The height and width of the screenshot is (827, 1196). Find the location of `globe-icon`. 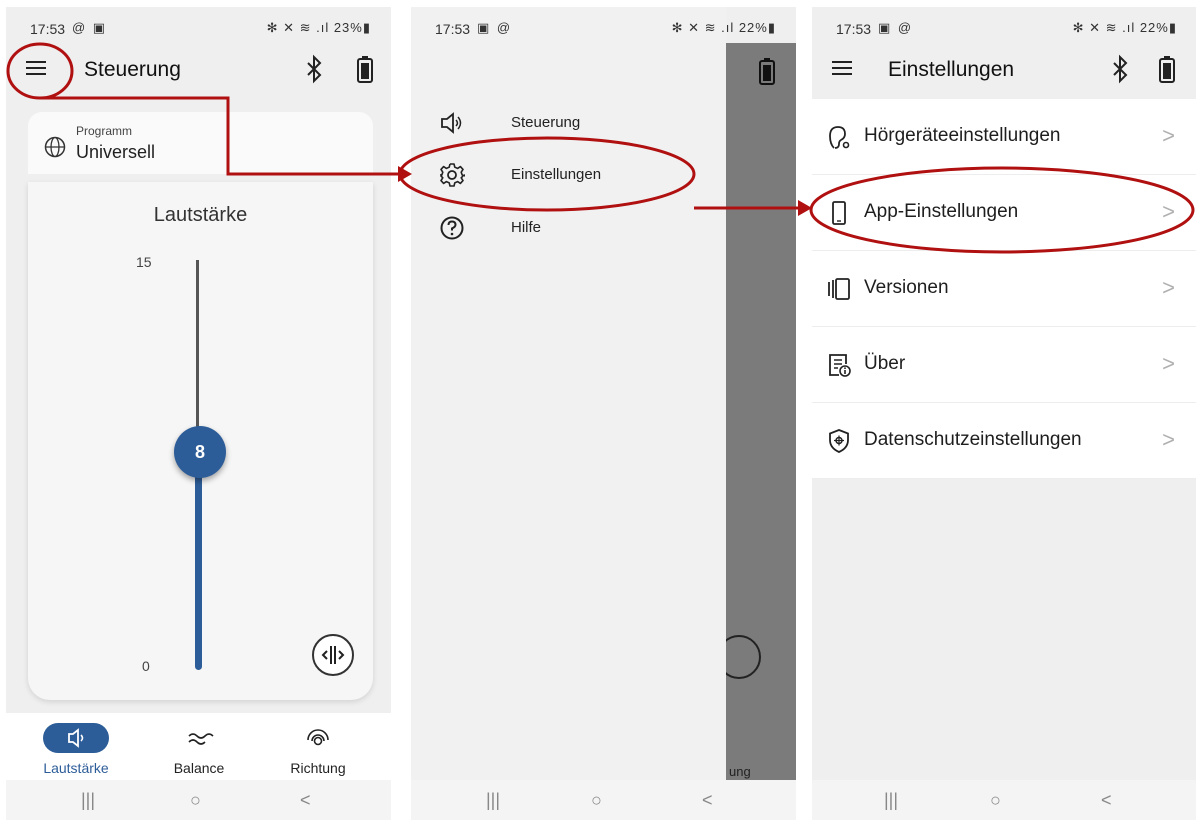

globe-icon is located at coordinates (55, 147).